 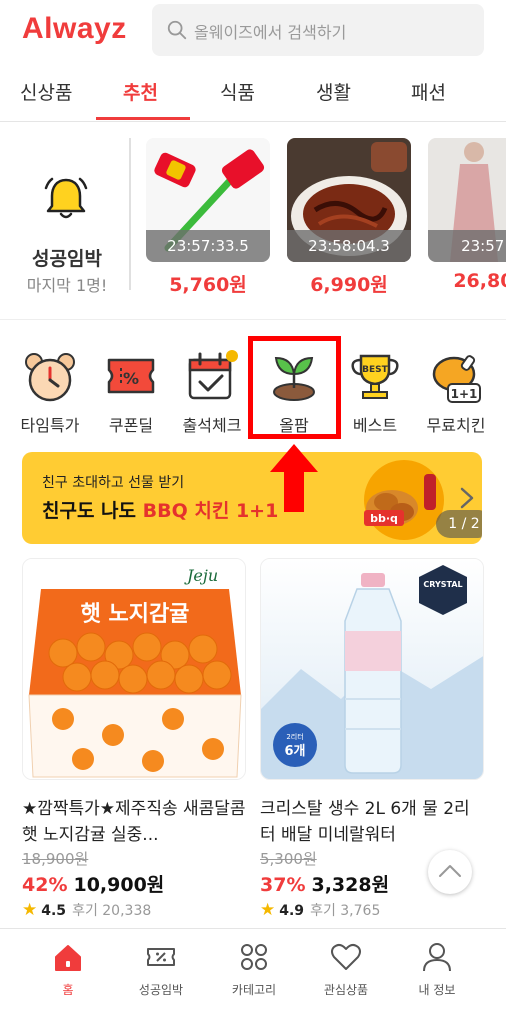 What do you see at coordinates (254, 957) in the screenshot?
I see `grid-icon` at bounding box center [254, 957].